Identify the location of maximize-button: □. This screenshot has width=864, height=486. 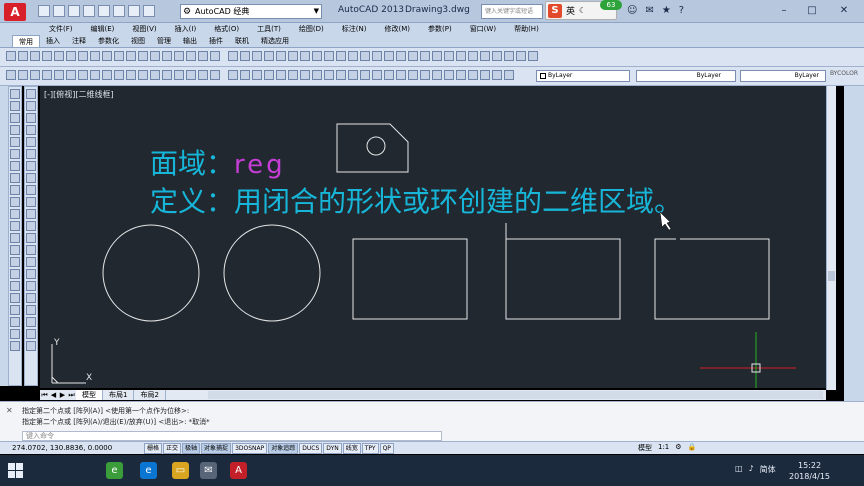
(812, 11).